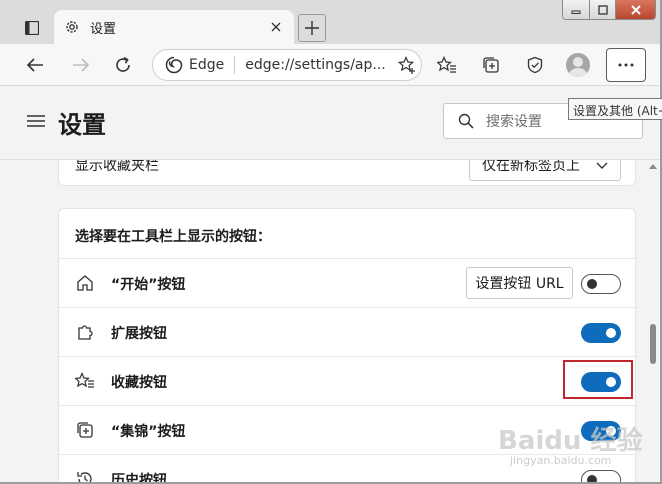 This screenshot has height=484, width=662. Describe the element at coordinates (602, 165) in the screenshot. I see `chevron-down-icon` at that location.